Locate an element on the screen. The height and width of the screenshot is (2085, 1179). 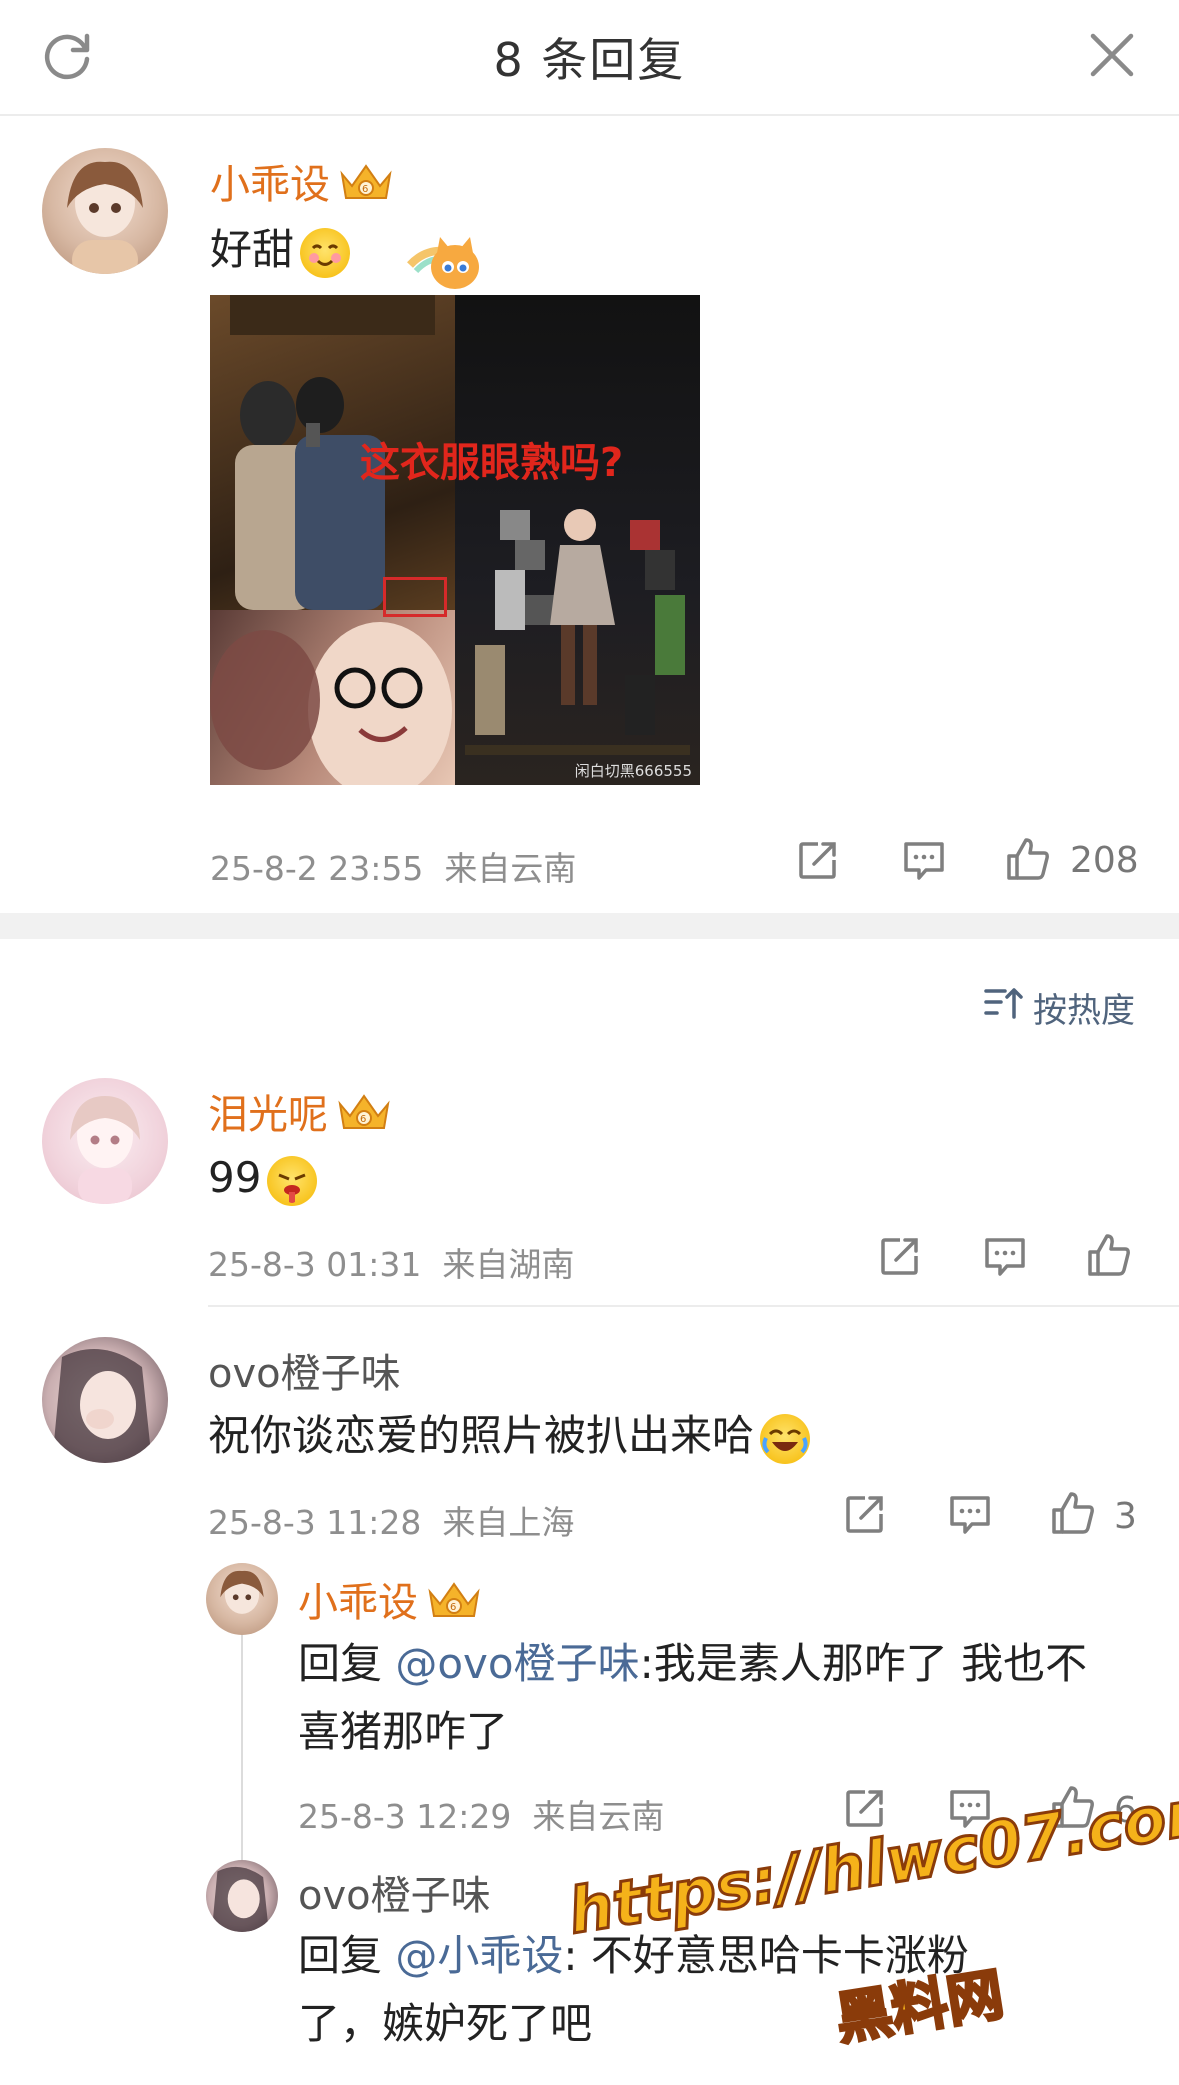
reply-meta: 25-8-3 01:31 来自湖南 is located at coordinates (391, 1262).